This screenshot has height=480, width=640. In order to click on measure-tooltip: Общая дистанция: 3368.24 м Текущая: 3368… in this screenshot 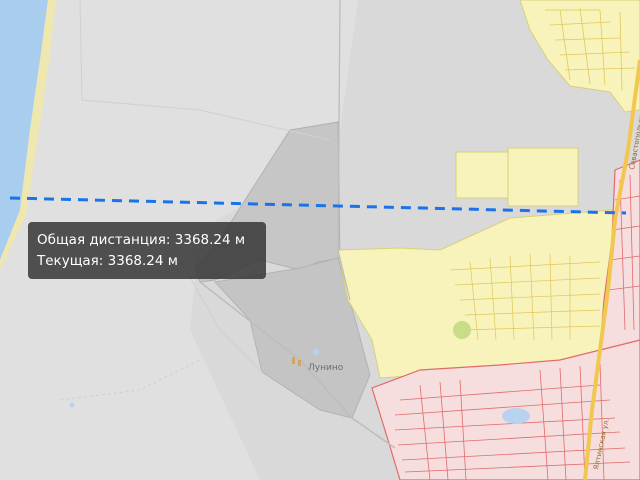, I will do `click(147, 250)`.